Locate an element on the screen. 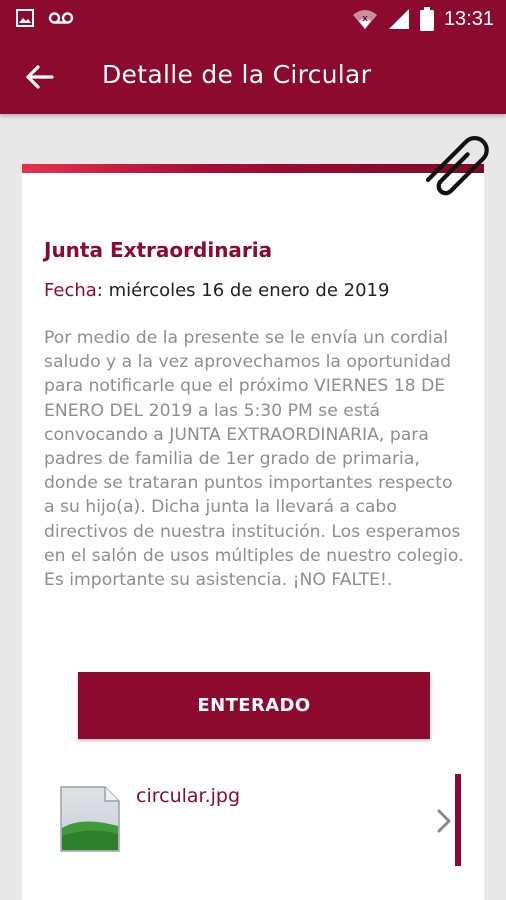  circular-title: Junta Extraordinaria is located at coordinates (158, 250).